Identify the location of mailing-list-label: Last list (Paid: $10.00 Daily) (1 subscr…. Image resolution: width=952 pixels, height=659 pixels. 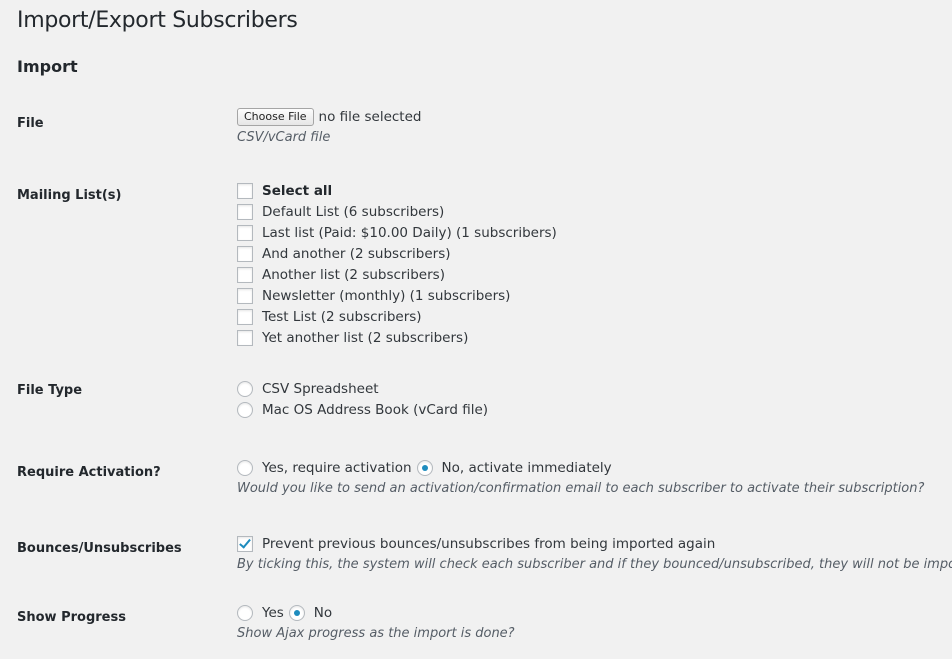
(409, 232).